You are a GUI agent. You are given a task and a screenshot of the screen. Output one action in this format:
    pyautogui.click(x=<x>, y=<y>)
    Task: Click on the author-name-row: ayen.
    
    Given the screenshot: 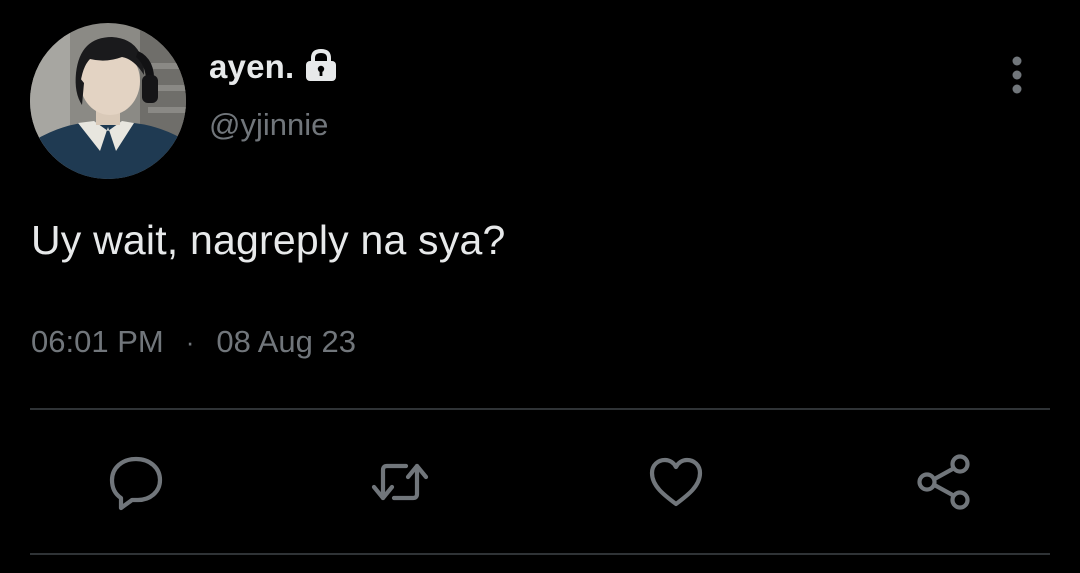 What is the action you would take?
    pyautogui.click(x=273, y=67)
    